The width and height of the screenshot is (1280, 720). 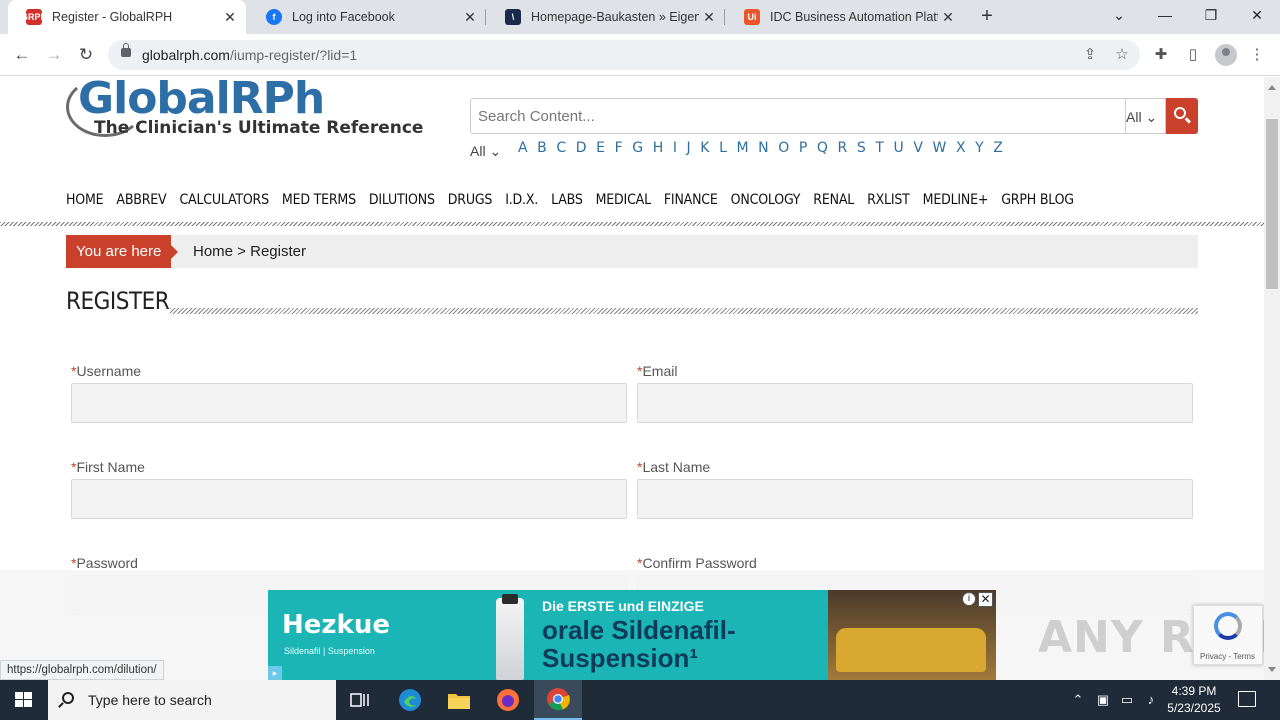 I want to click on alpha-letter-k: K, so click(x=704, y=148).